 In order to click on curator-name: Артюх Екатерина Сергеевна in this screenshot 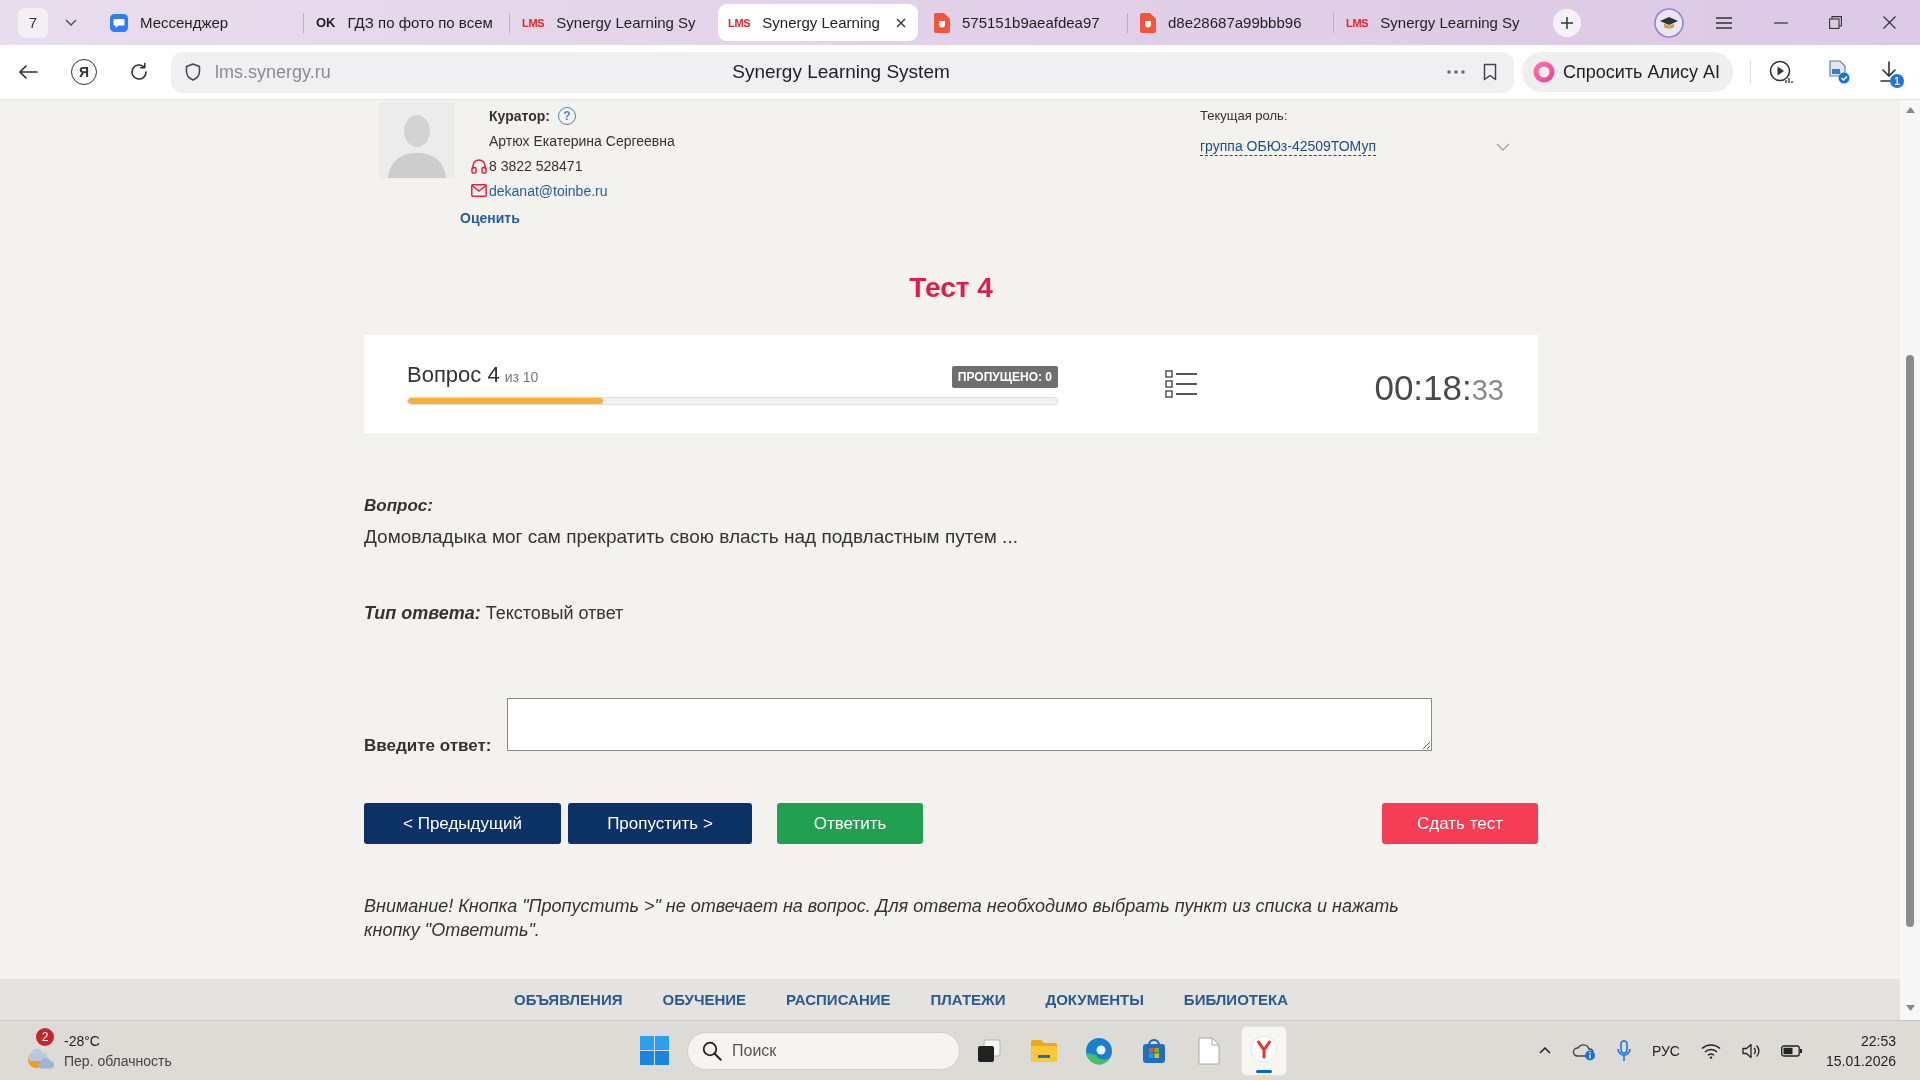, I will do `click(582, 140)`.